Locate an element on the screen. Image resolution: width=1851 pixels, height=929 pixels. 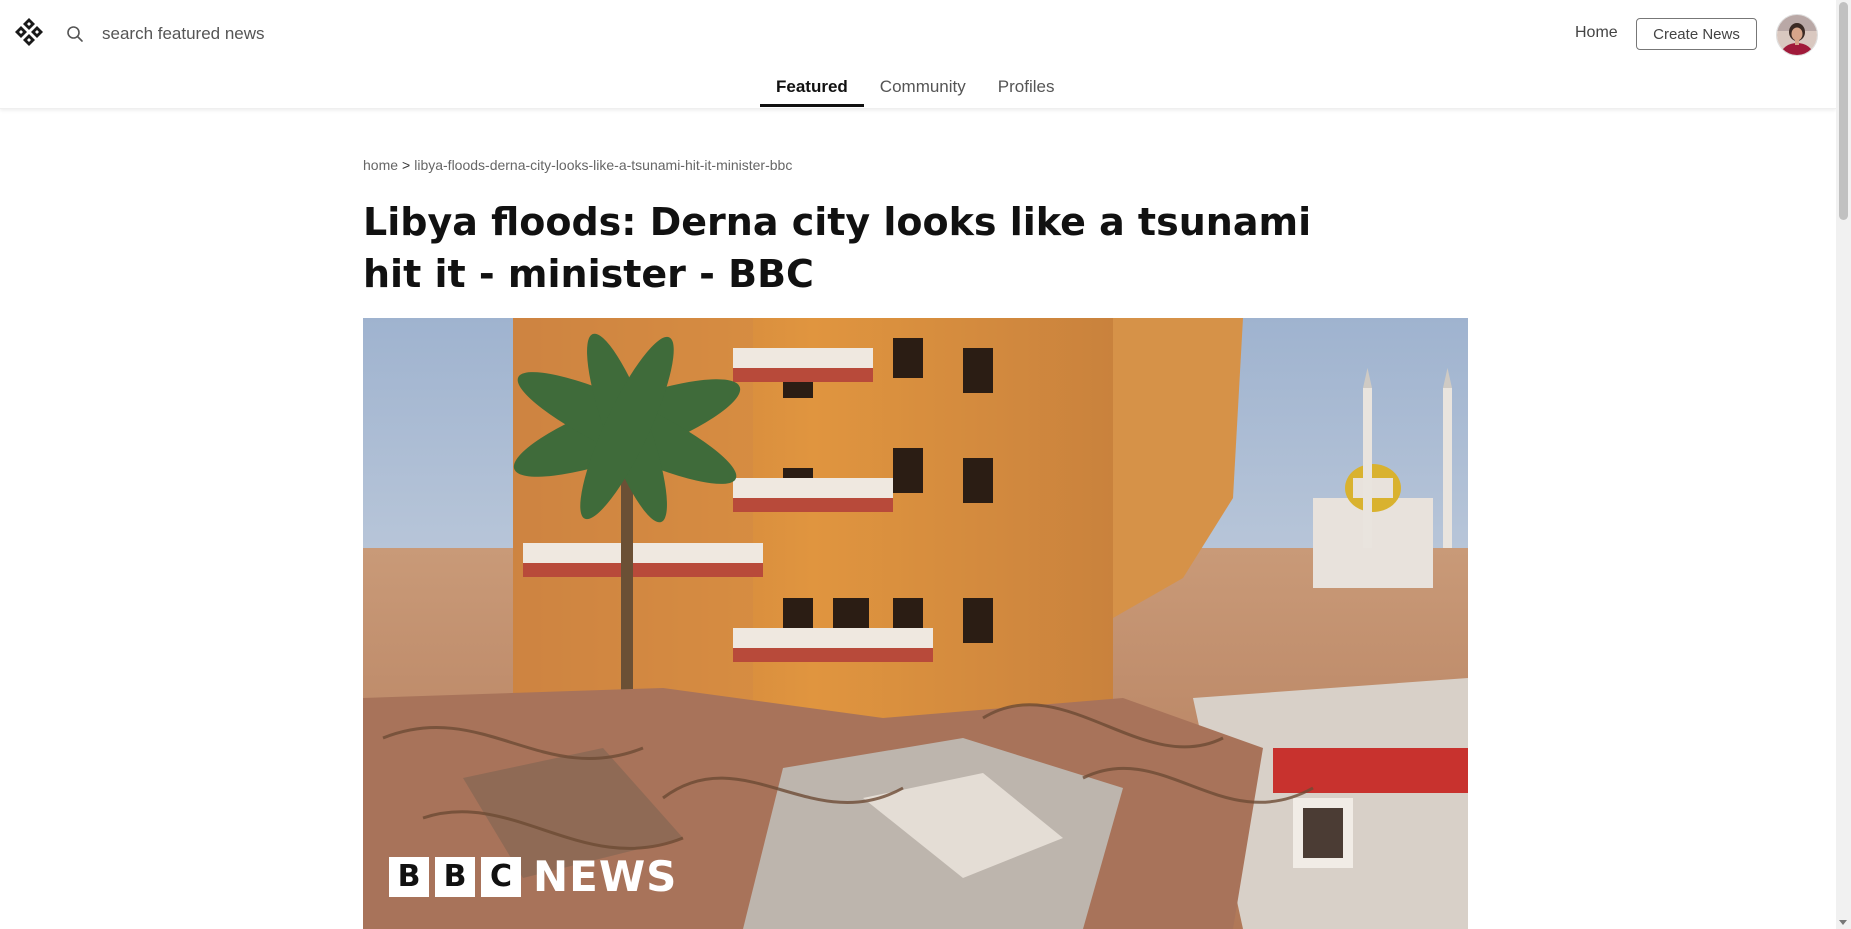
page-scrollbar is located at coordinates (1843, 464).